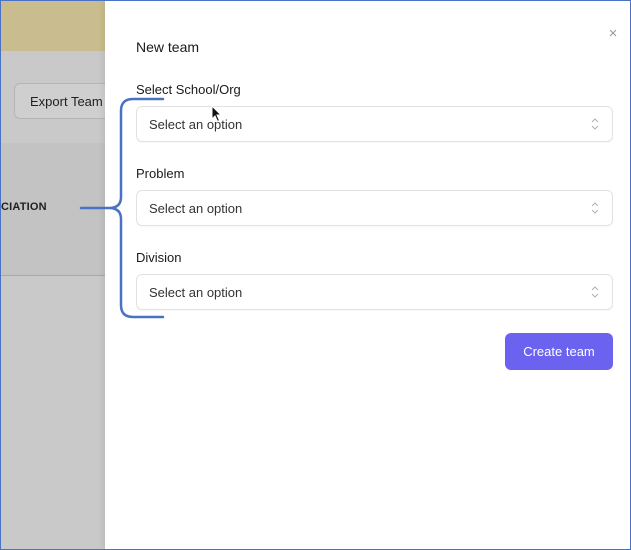 The height and width of the screenshot is (550, 631). I want to click on problem-placeholder: Select an option, so click(196, 208).